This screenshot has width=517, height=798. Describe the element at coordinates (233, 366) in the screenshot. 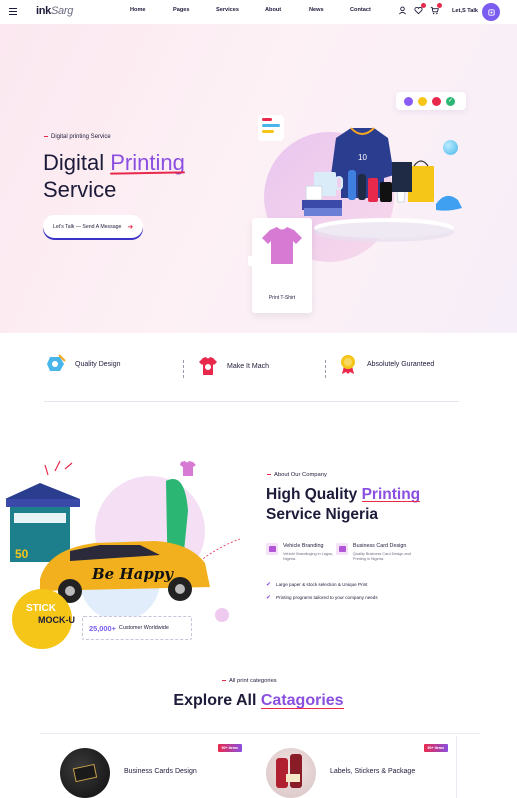

I see `feature-make-it-mach: Make It Mach` at that location.